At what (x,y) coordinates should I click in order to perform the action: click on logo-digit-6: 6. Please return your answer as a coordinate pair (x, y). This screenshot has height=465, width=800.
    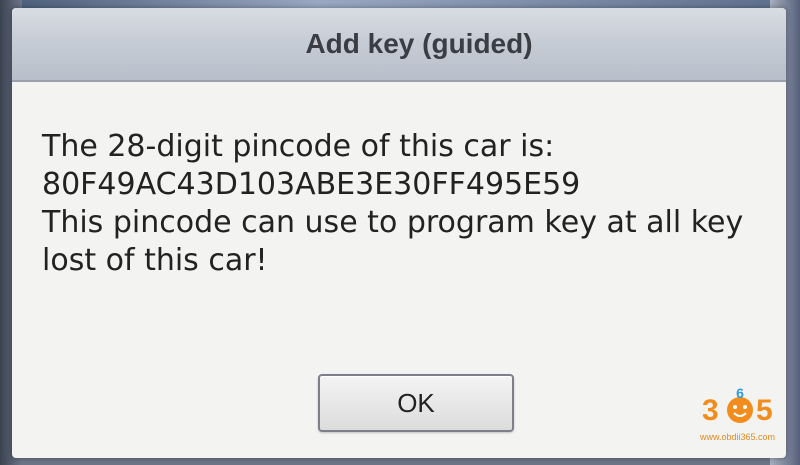
    Looking at the image, I should click on (740, 393).